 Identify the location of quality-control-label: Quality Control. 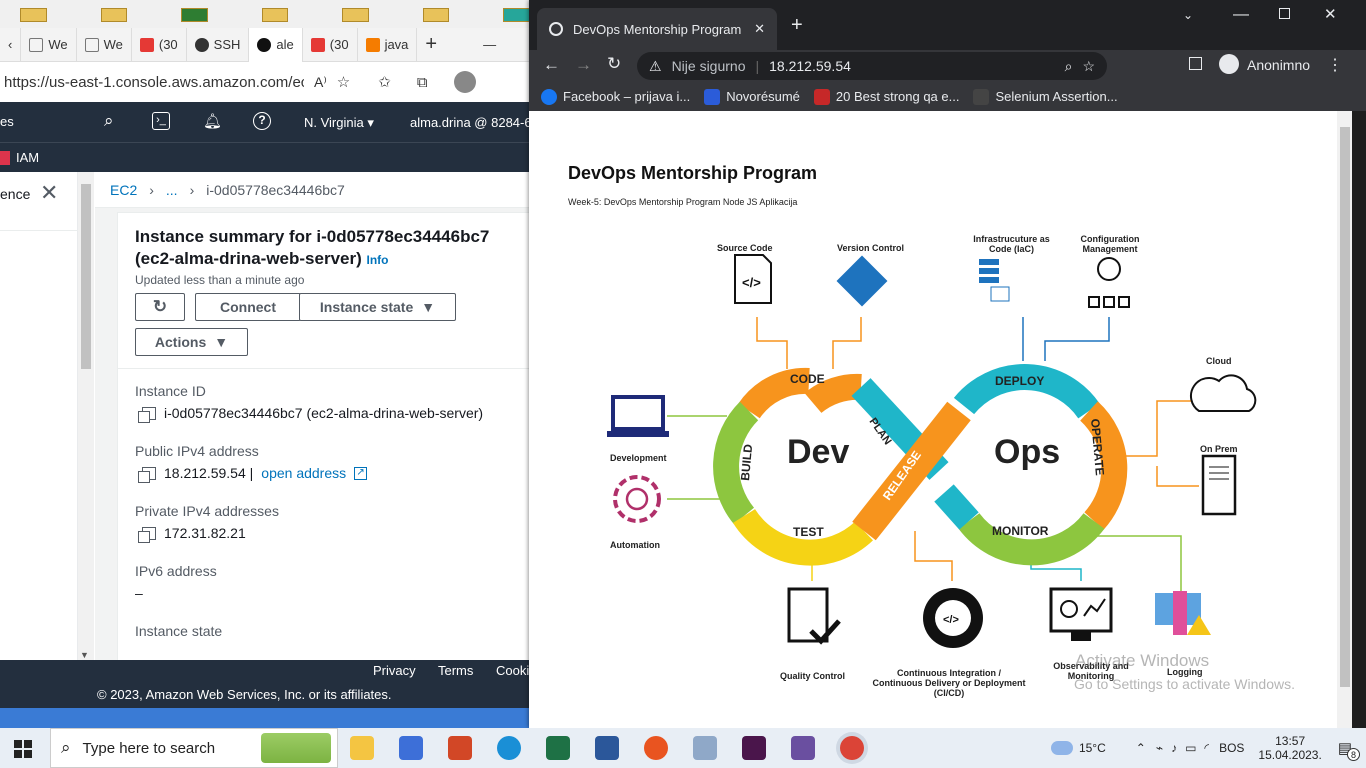
(812, 676).